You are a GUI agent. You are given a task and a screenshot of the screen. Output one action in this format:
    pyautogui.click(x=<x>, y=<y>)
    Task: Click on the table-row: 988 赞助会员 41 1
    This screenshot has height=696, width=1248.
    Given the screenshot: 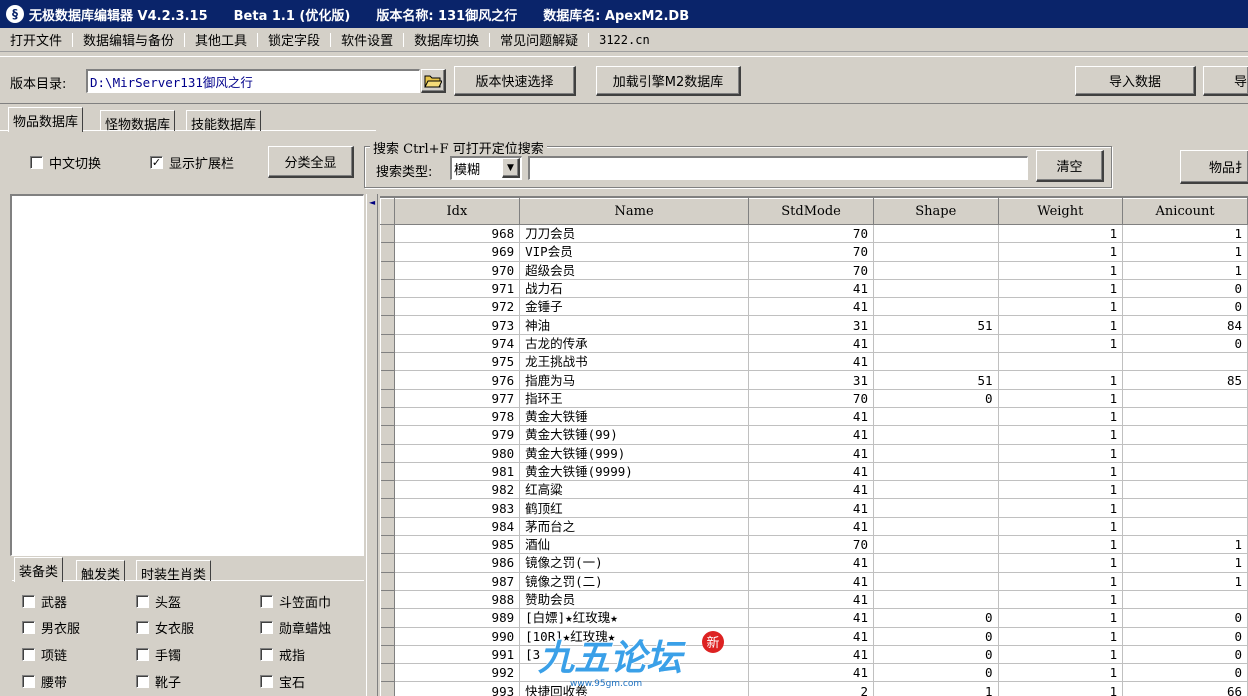 What is the action you would take?
    pyautogui.click(x=814, y=600)
    